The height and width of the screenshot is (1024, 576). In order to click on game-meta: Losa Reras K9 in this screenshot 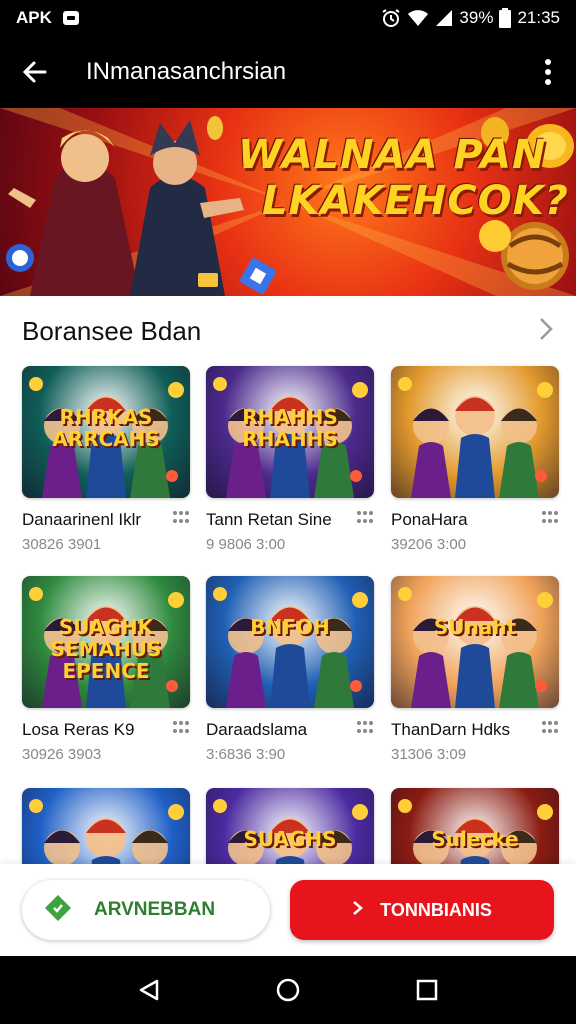, I will do `click(106, 730)`.